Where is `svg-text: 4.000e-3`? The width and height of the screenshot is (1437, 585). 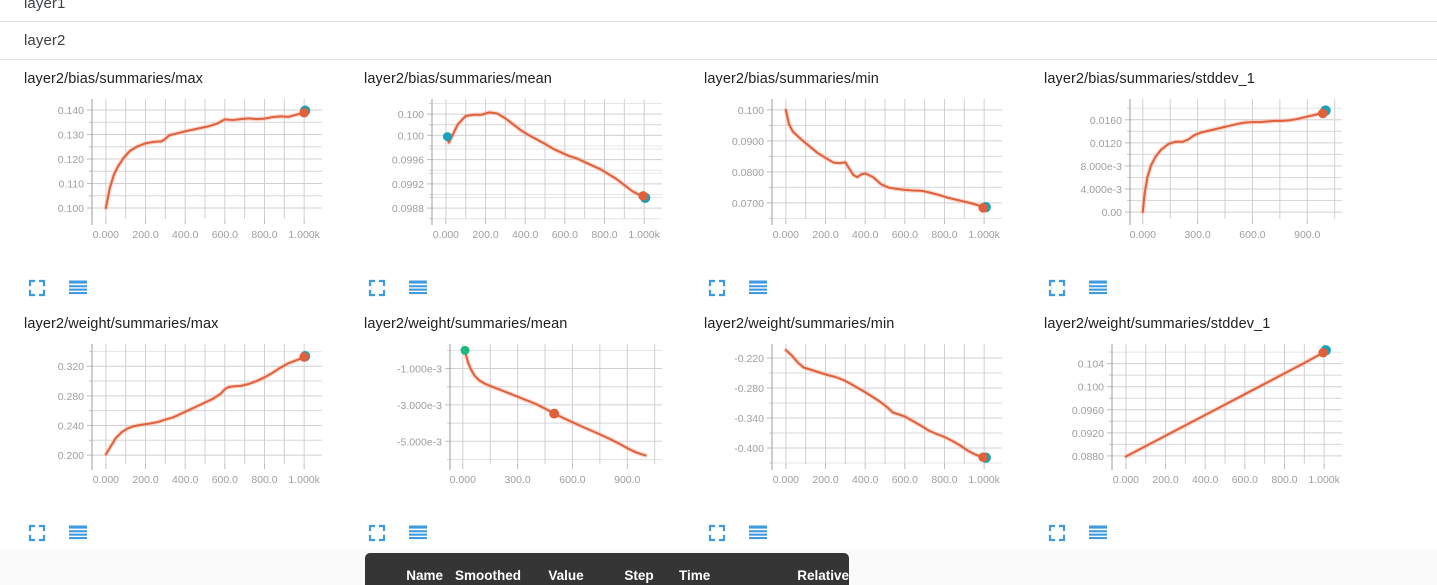 svg-text: 4.000e-3 is located at coordinates (1102, 190).